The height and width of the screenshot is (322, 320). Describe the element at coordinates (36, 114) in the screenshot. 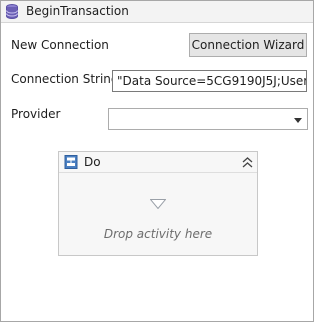

I see `provider-label: Provider` at that location.